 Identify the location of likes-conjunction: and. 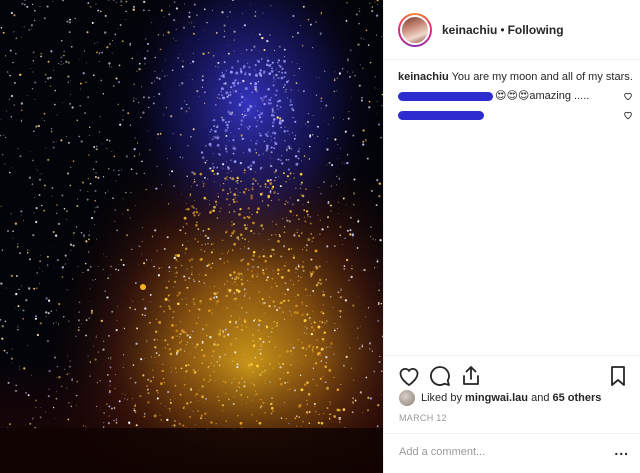
(540, 398).